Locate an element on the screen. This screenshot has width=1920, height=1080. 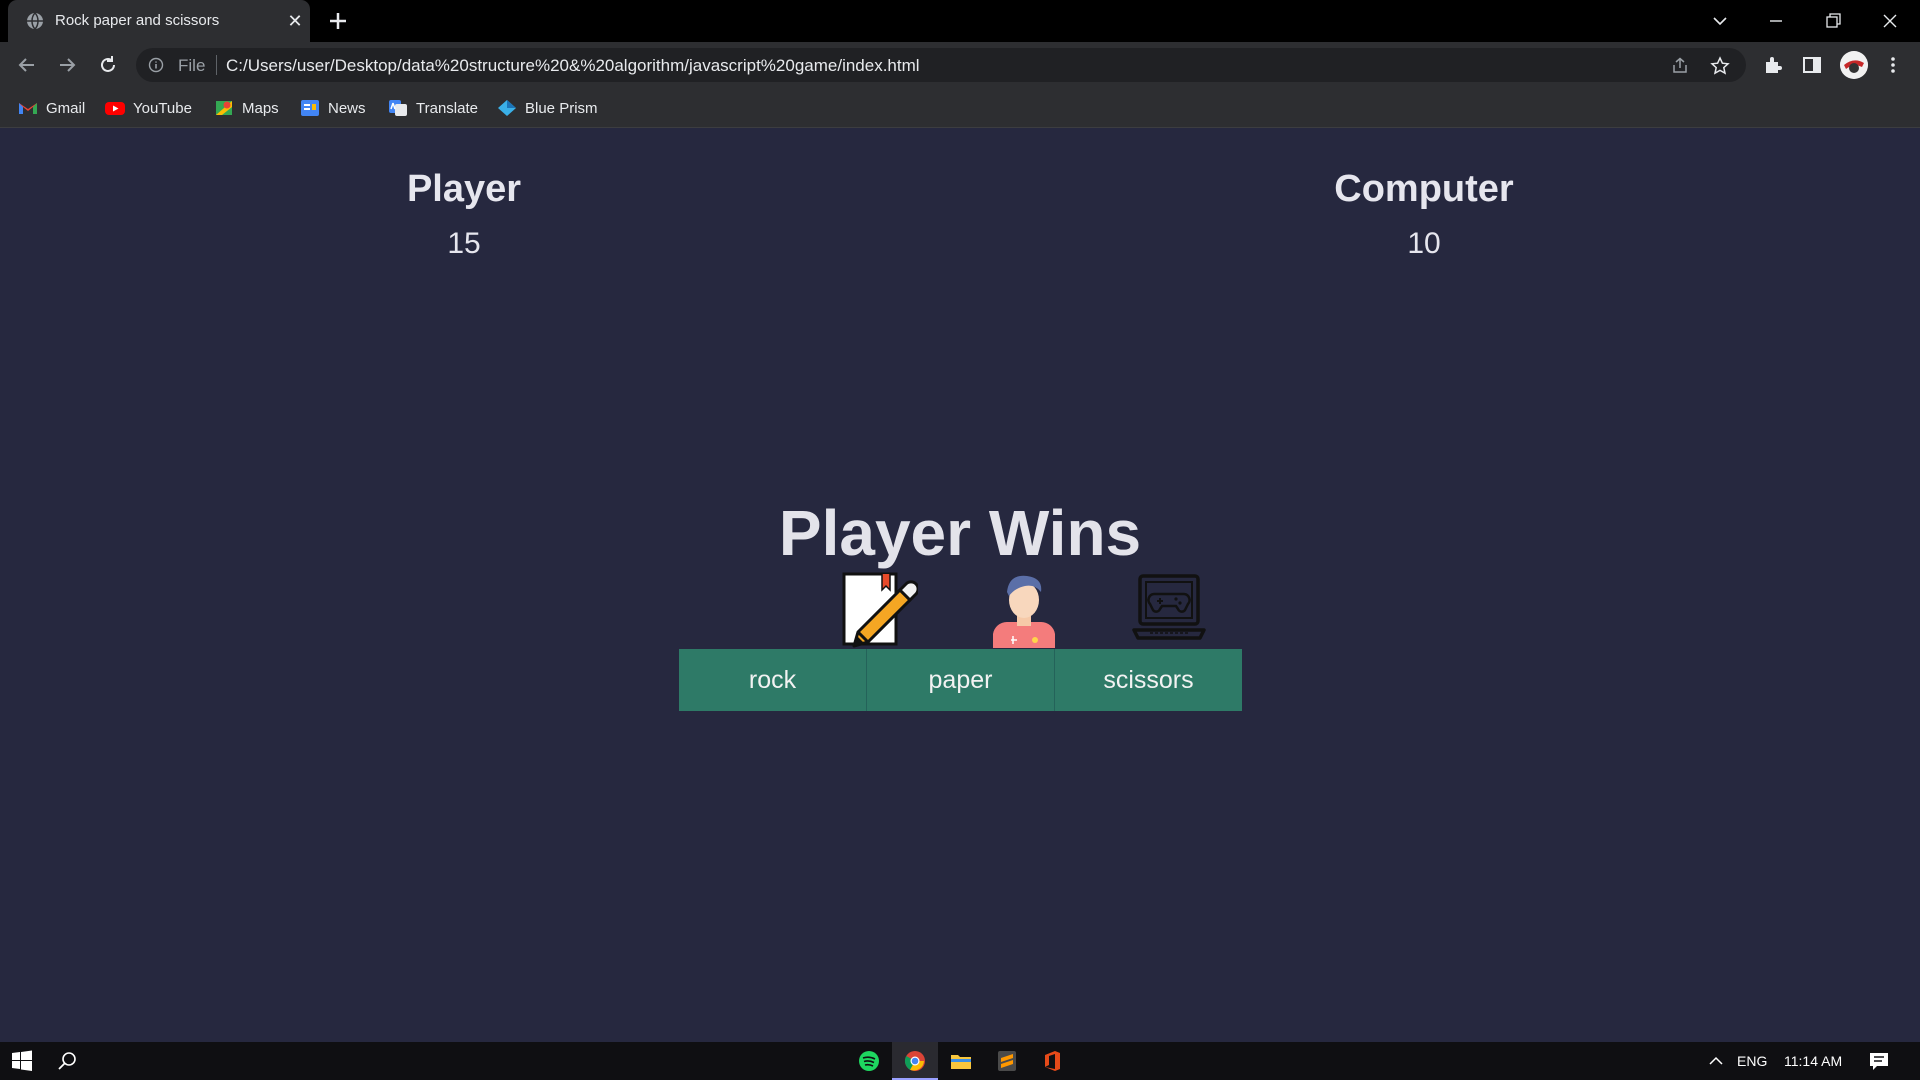
tab-search-chevron-icon is located at coordinates (1720, 21).